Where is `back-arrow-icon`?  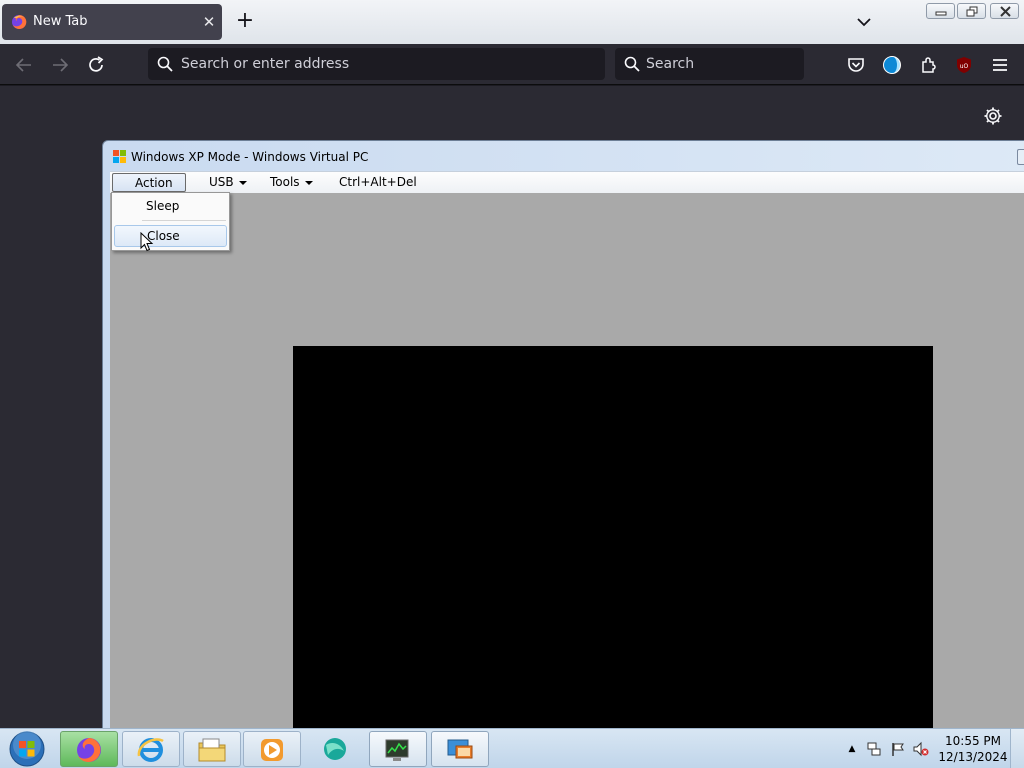 back-arrow-icon is located at coordinates (24, 65).